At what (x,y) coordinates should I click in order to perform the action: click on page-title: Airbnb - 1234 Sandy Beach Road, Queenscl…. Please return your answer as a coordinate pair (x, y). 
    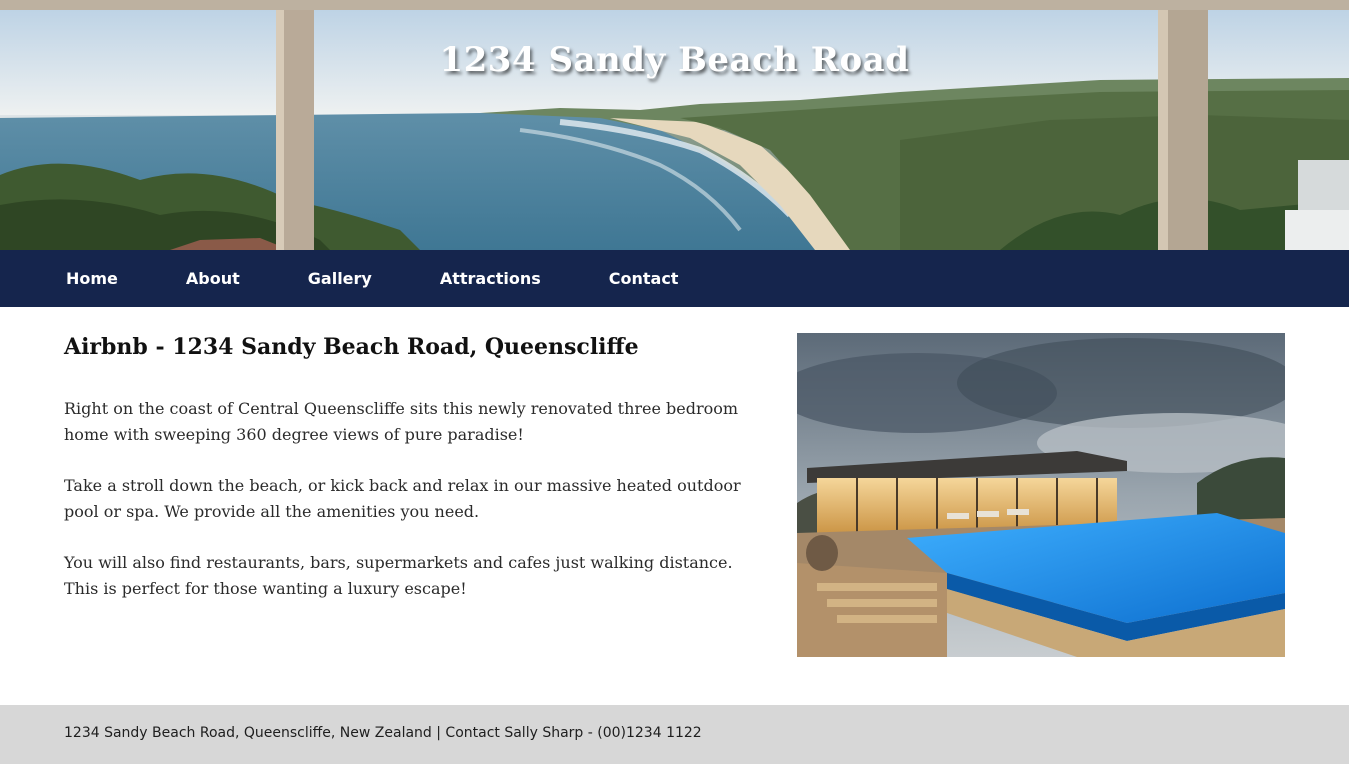
    Looking at the image, I should click on (351, 347).